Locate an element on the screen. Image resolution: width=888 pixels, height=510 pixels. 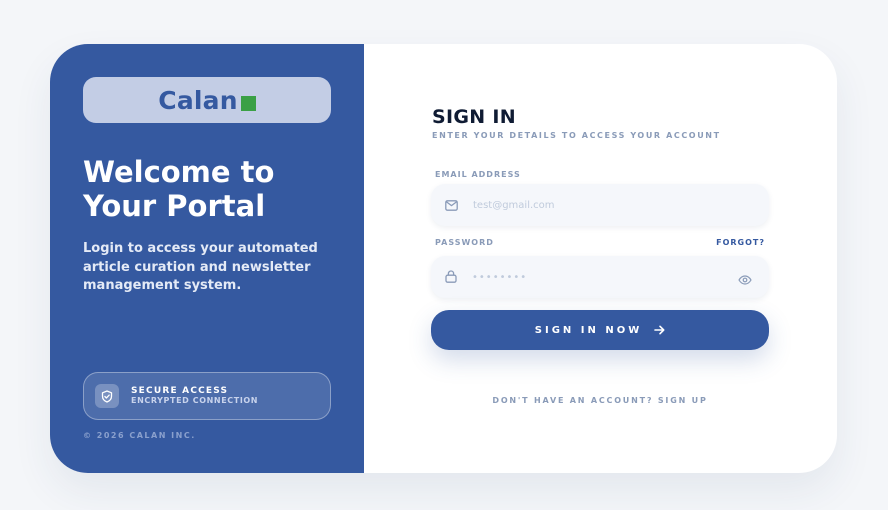
secure-access-subtitle: ENCRYPTED CONNECTION is located at coordinates (195, 400).